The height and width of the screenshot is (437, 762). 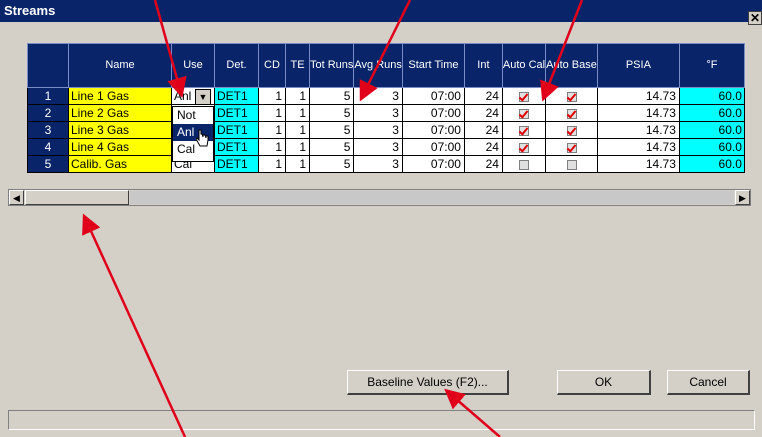 I want to click on cancel-button: Cancel, so click(x=708, y=382).